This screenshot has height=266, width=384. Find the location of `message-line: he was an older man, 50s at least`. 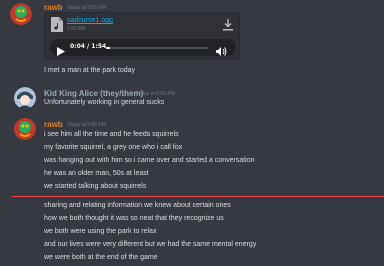

message-line: he was an older man, 50s at least is located at coordinates (96, 173).